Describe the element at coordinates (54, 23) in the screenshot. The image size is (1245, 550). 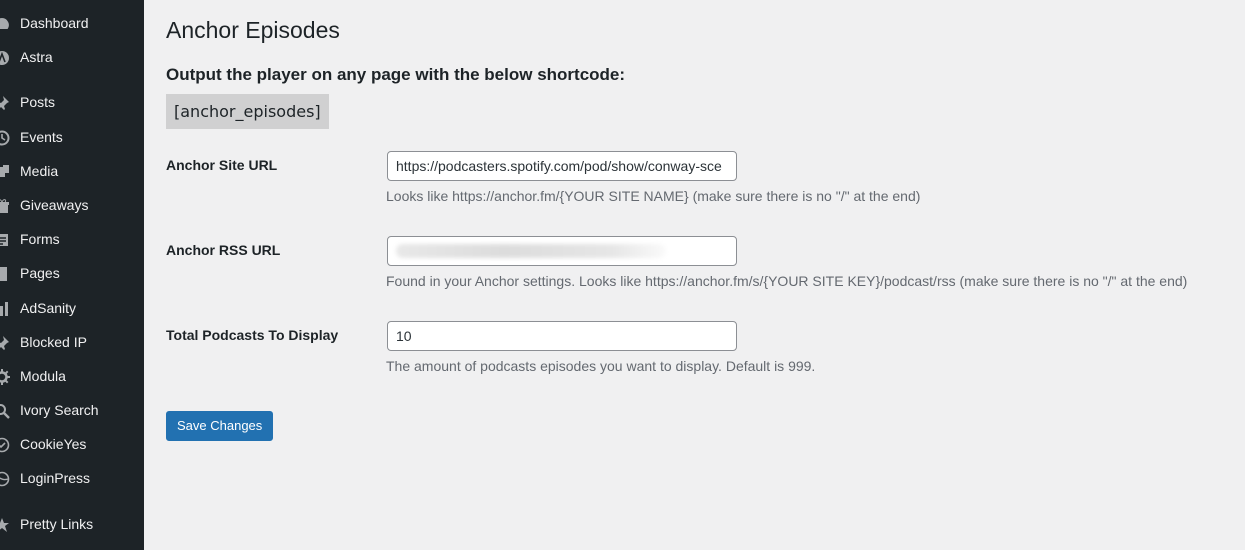
I see `sidebar-item-label: Dashboard` at that location.